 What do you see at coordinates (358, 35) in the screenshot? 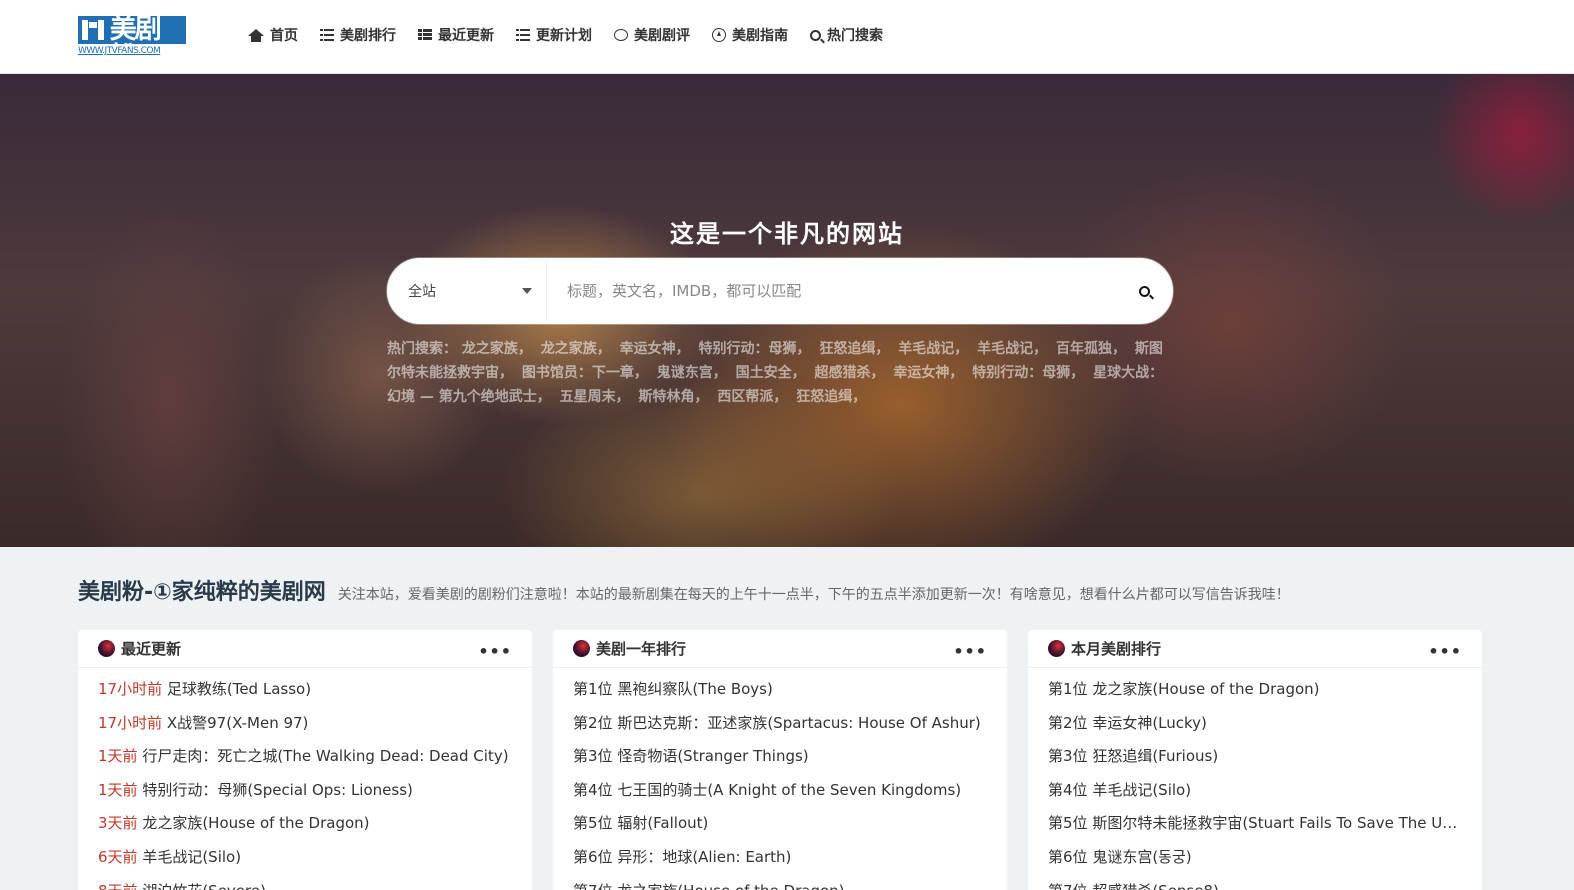
I see `nav-item-ranking: 美剧排行` at bounding box center [358, 35].